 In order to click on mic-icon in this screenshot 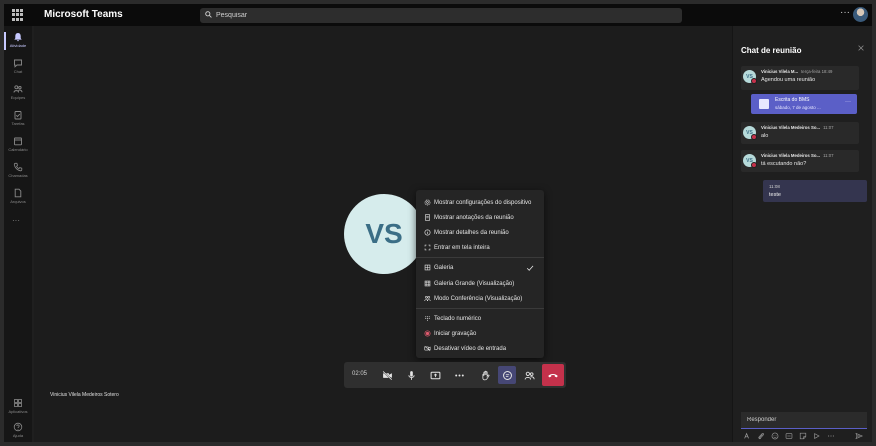, I will do `click(411, 375)`.